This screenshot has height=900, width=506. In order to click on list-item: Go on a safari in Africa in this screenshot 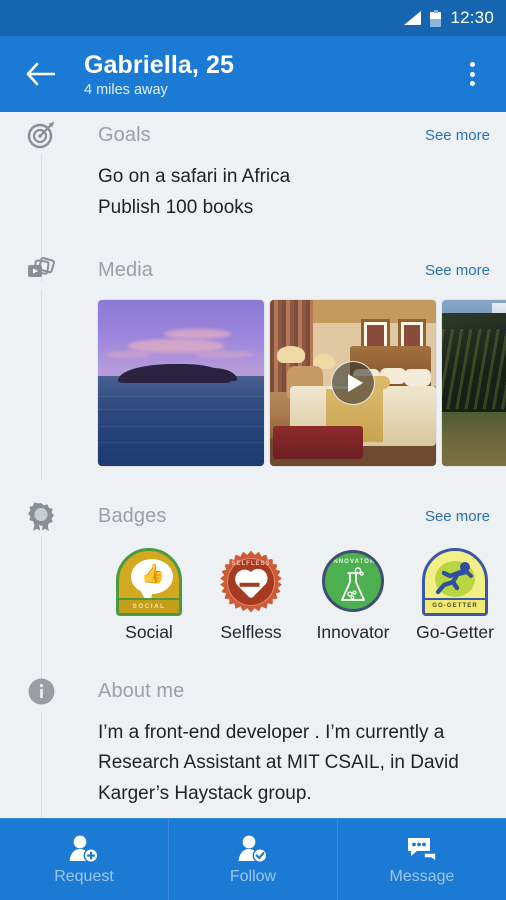, I will do `click(194, 176)`.